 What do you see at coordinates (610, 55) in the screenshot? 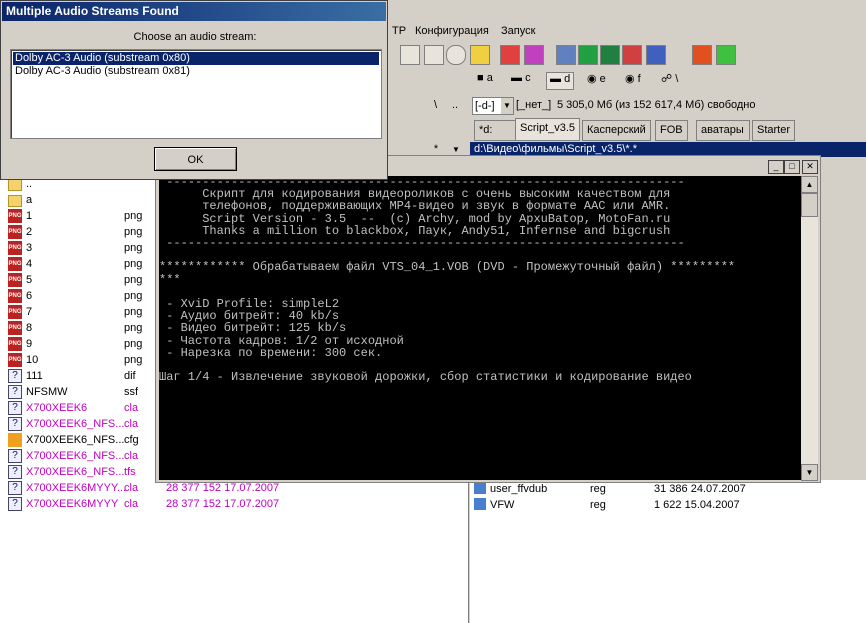
I see `spreadsheet-icon` at bounding box center [610, 55].